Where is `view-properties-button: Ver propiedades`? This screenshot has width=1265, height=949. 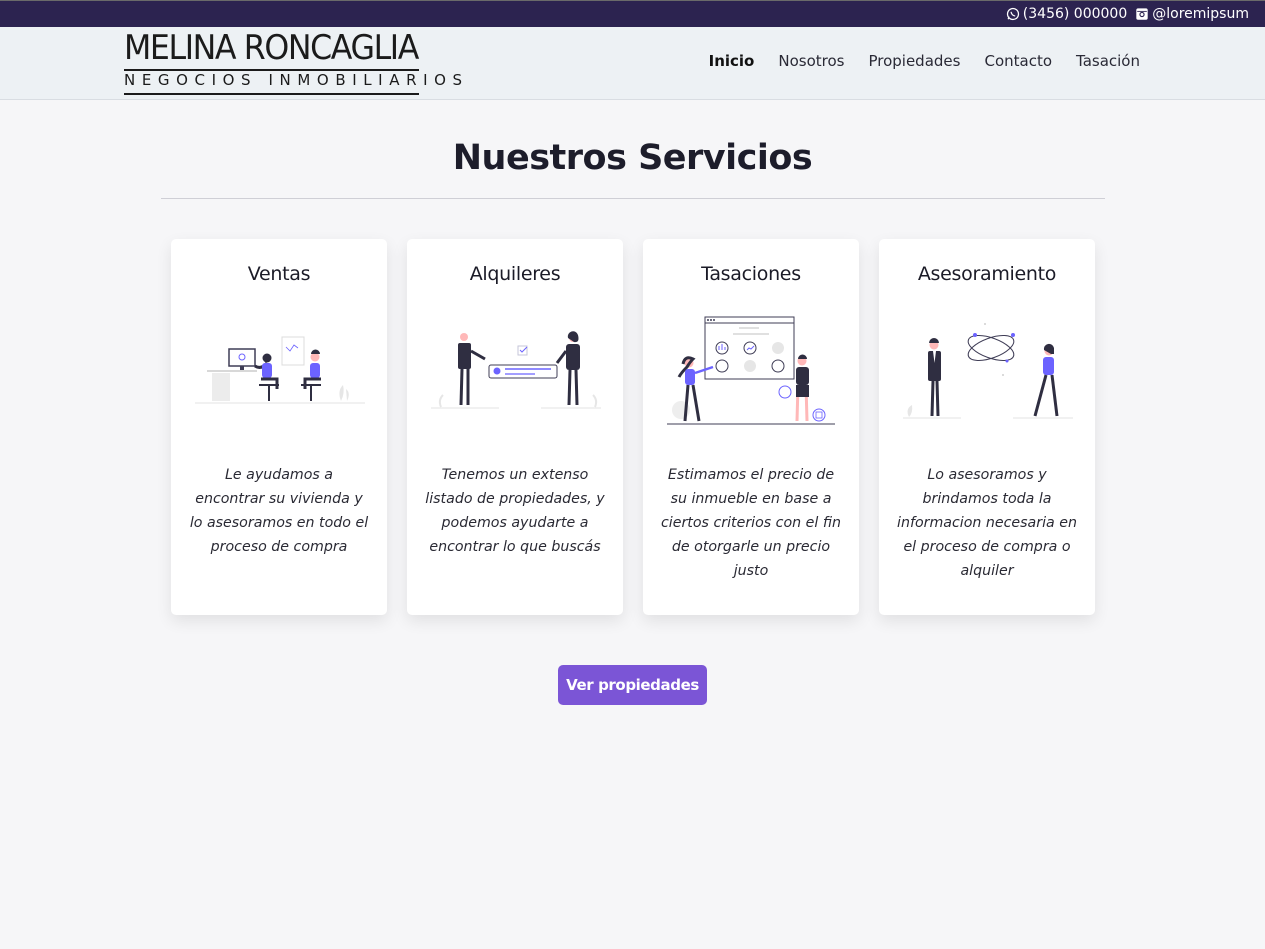
view-properties-button: Ver propiedades is located at coordinates (632, 685).